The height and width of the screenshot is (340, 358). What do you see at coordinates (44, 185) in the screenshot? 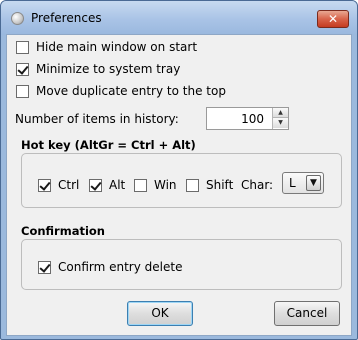
I see `ctrl-checkbox` at bounding box center [44, 185].